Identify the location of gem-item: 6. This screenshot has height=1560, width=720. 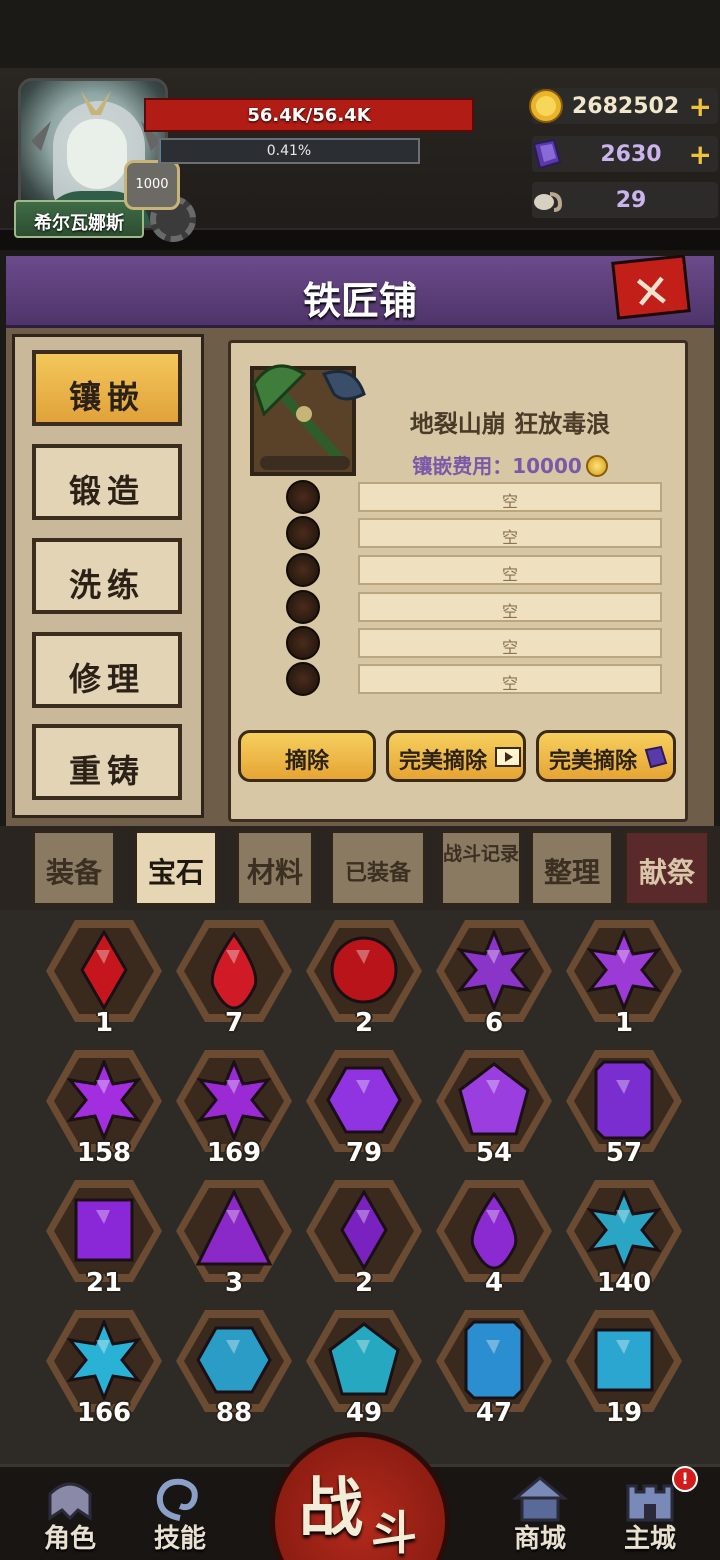
(494, 977).